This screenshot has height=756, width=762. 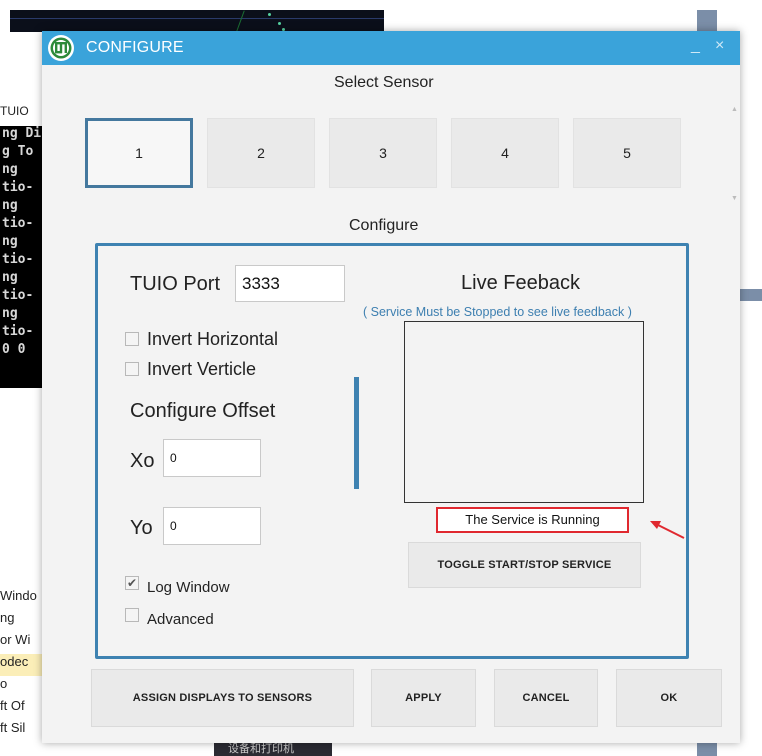 I want to click on list-item: ft Of, so click(x=12, y=705).